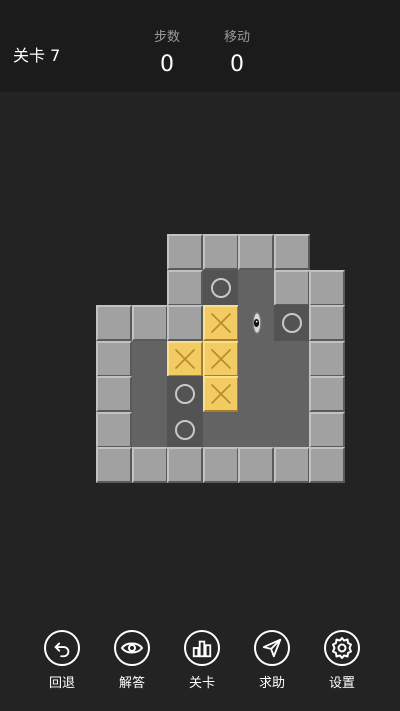 This screenshot has width=400, height=711. I want to click on level-select-button: 关卡, so click(202, 662).